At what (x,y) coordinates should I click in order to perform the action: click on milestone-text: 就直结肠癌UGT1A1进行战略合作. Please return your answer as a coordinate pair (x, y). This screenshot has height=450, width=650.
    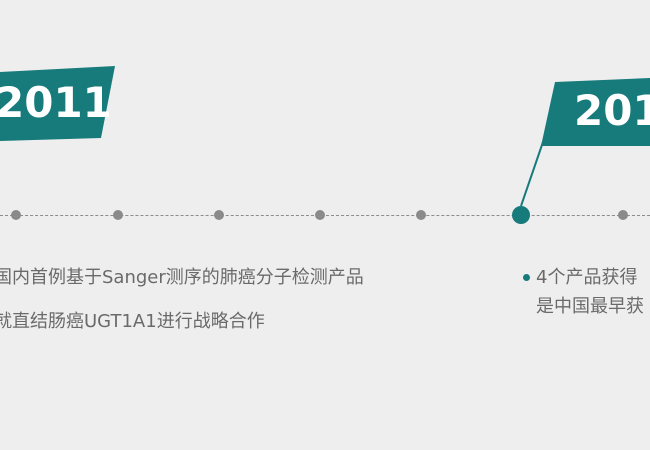
    Looking at the image, I should click on (132, 321).